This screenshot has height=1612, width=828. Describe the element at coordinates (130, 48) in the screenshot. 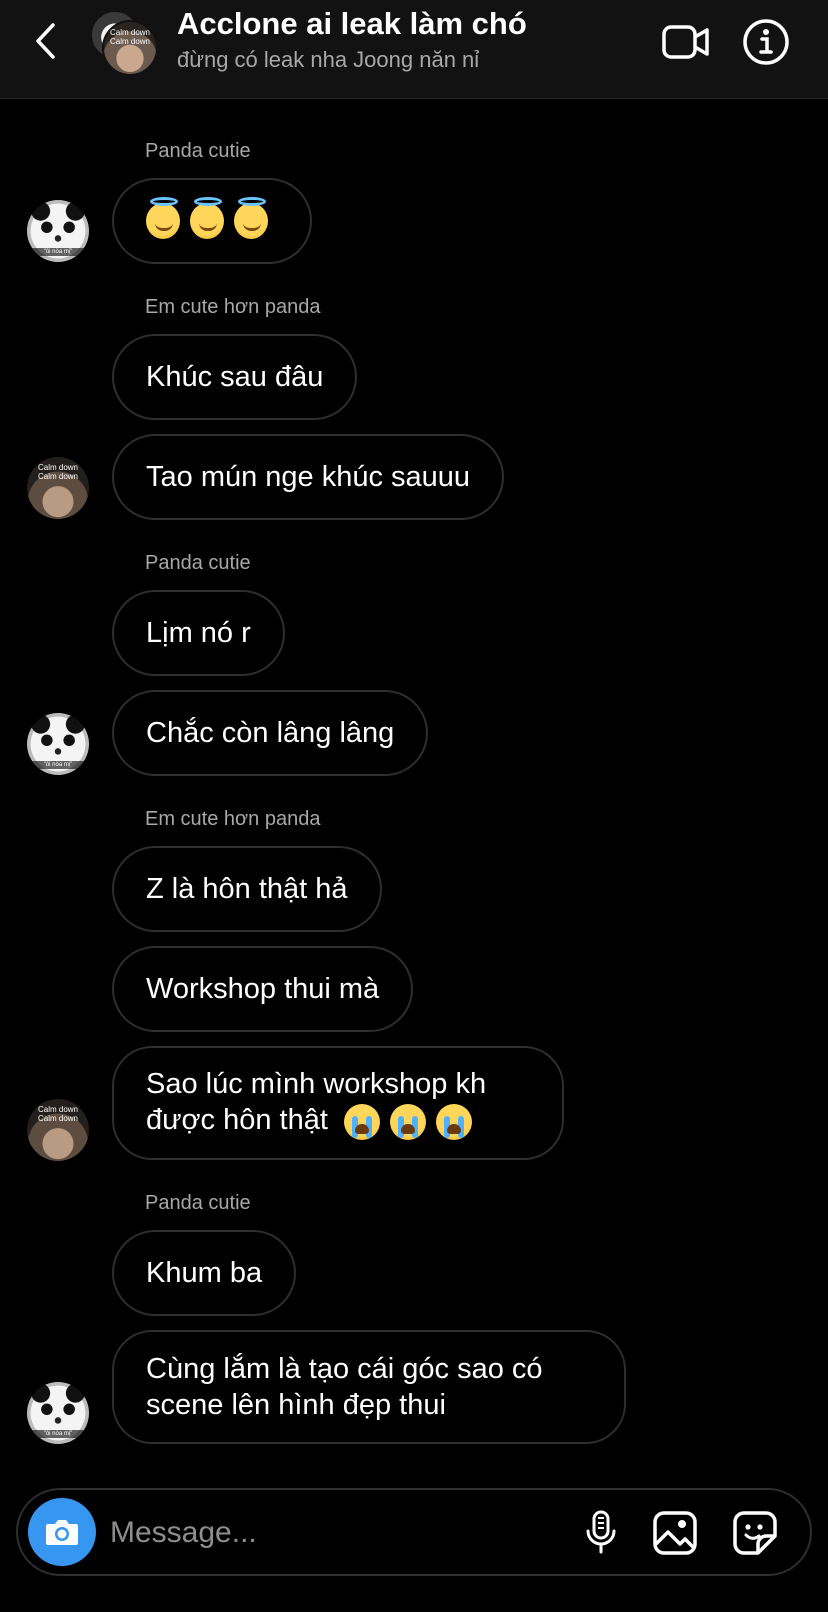

I see `group-avatar-front: Calm down Calm down` at that location.